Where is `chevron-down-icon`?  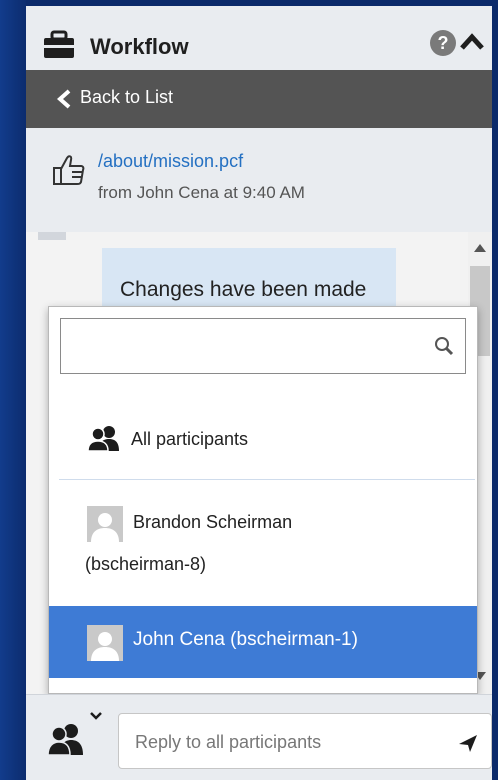
chevron-down-icon is located at coordinates (96, 716).